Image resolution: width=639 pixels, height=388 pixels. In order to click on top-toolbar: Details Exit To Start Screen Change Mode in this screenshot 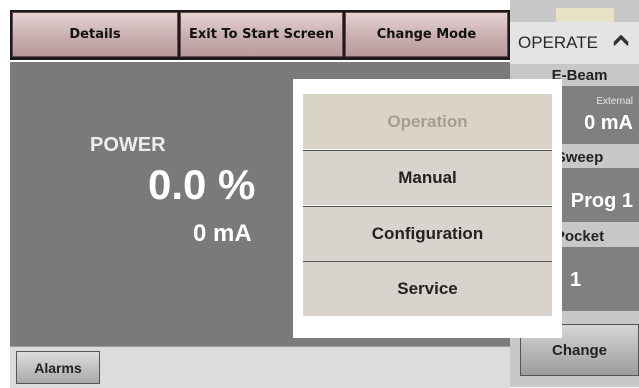, I will do `click(260, 35)`.